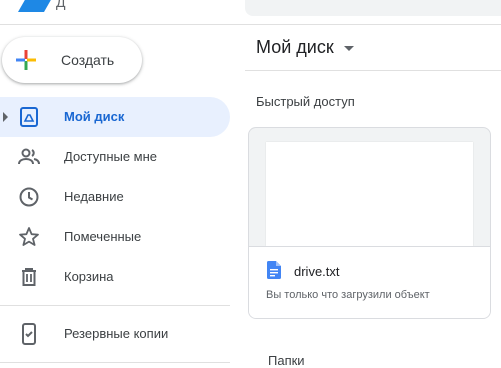 The width and height of the screenshot is (501, 368). I want to click on backup-icon, so click(29, 334).